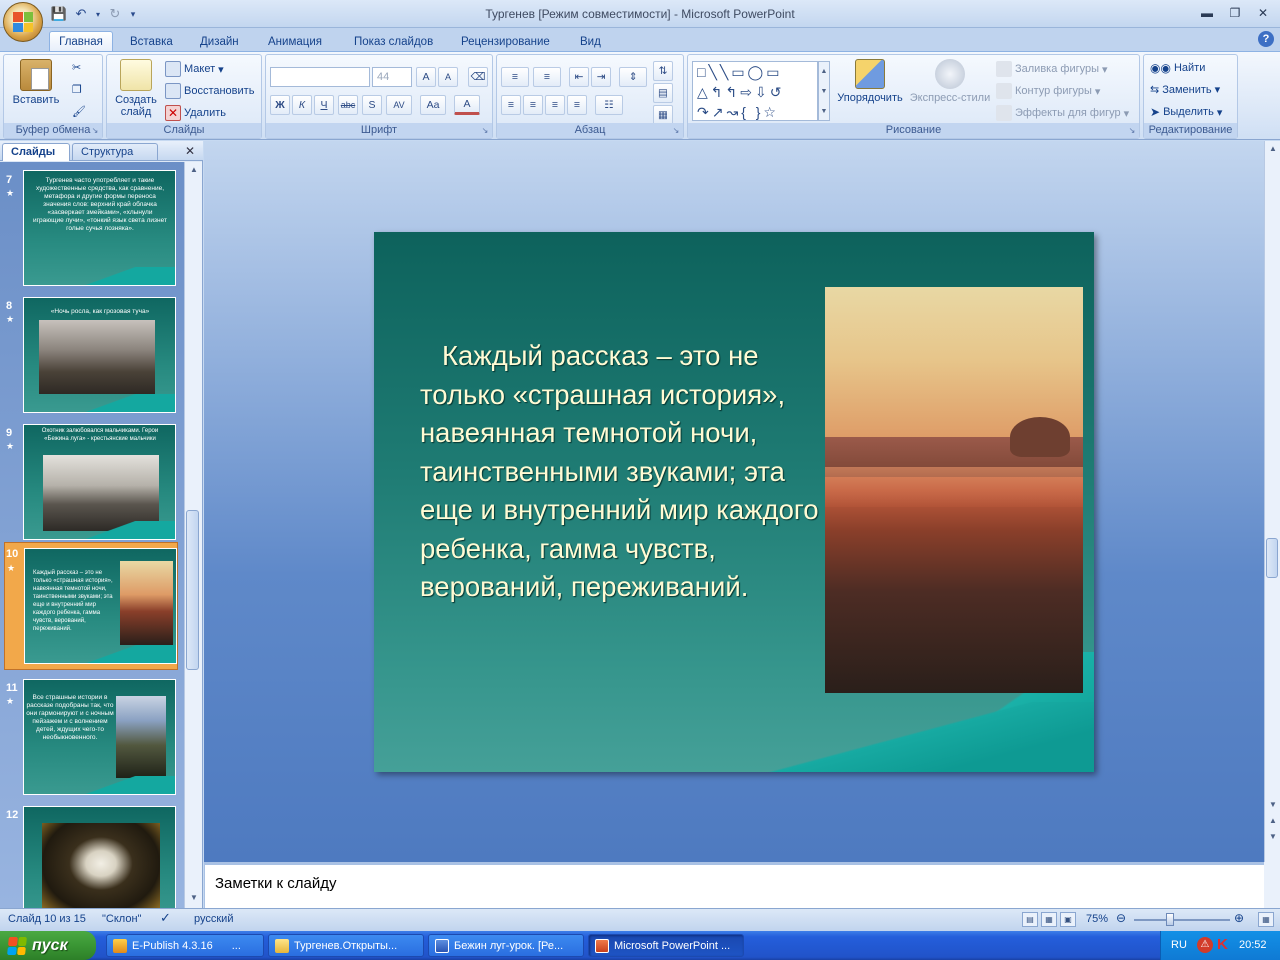 This screenshot has height=960, width=1280. What do you see at coordinates (1030, 919) in the screenshot?
I see `normal-view-icon: ▤` at bounding box center [1030, 919].